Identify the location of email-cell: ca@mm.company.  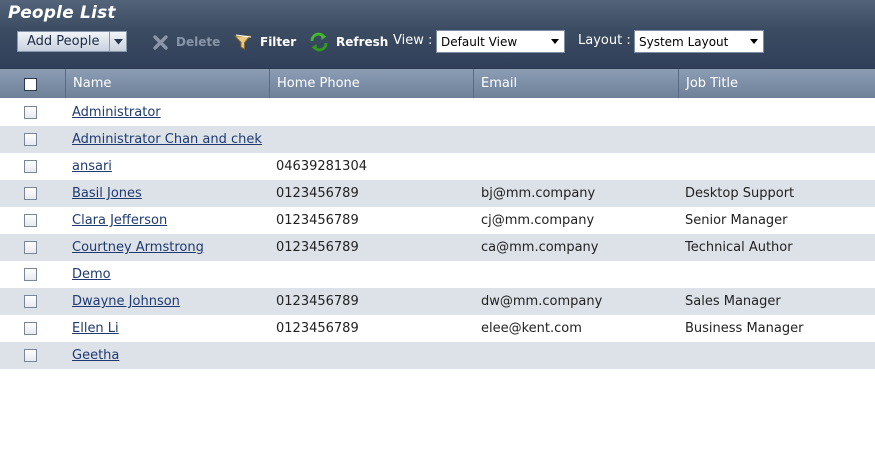
(540, 247).